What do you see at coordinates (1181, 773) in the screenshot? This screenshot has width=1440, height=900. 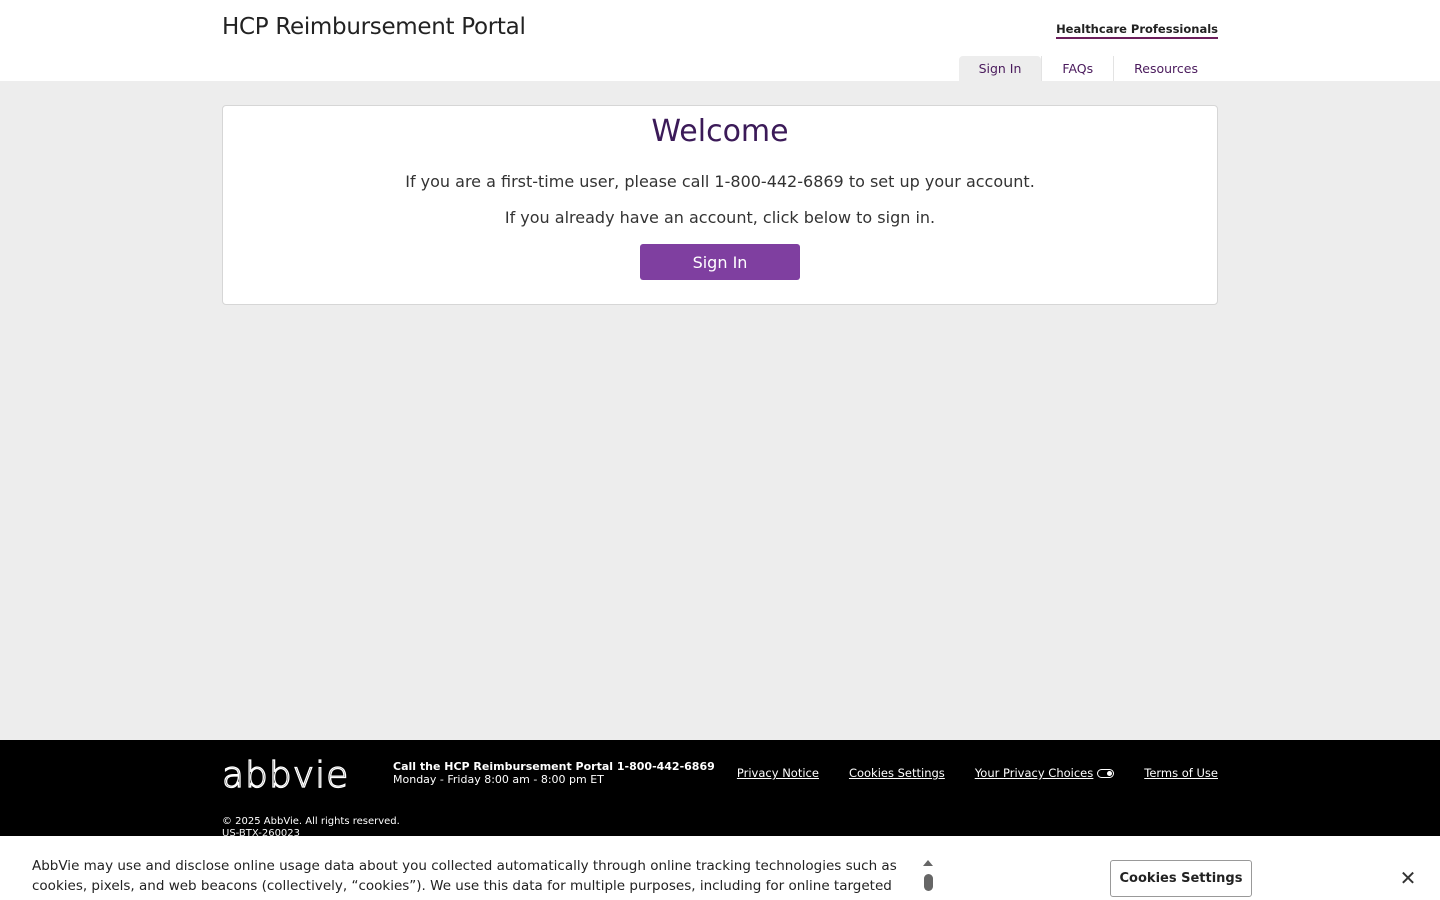 I see `terms-of-use-link: Terms of Use` at bounding box center [1181, 773].